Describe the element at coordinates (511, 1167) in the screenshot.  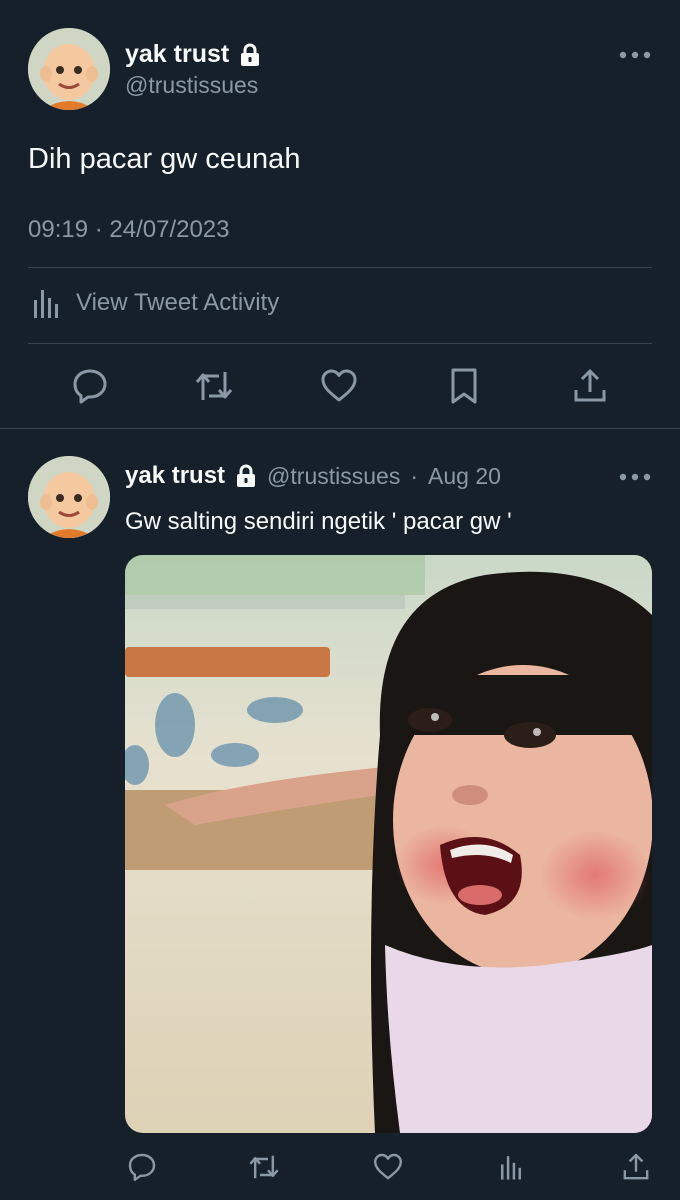
I see `views-icon` at that location.